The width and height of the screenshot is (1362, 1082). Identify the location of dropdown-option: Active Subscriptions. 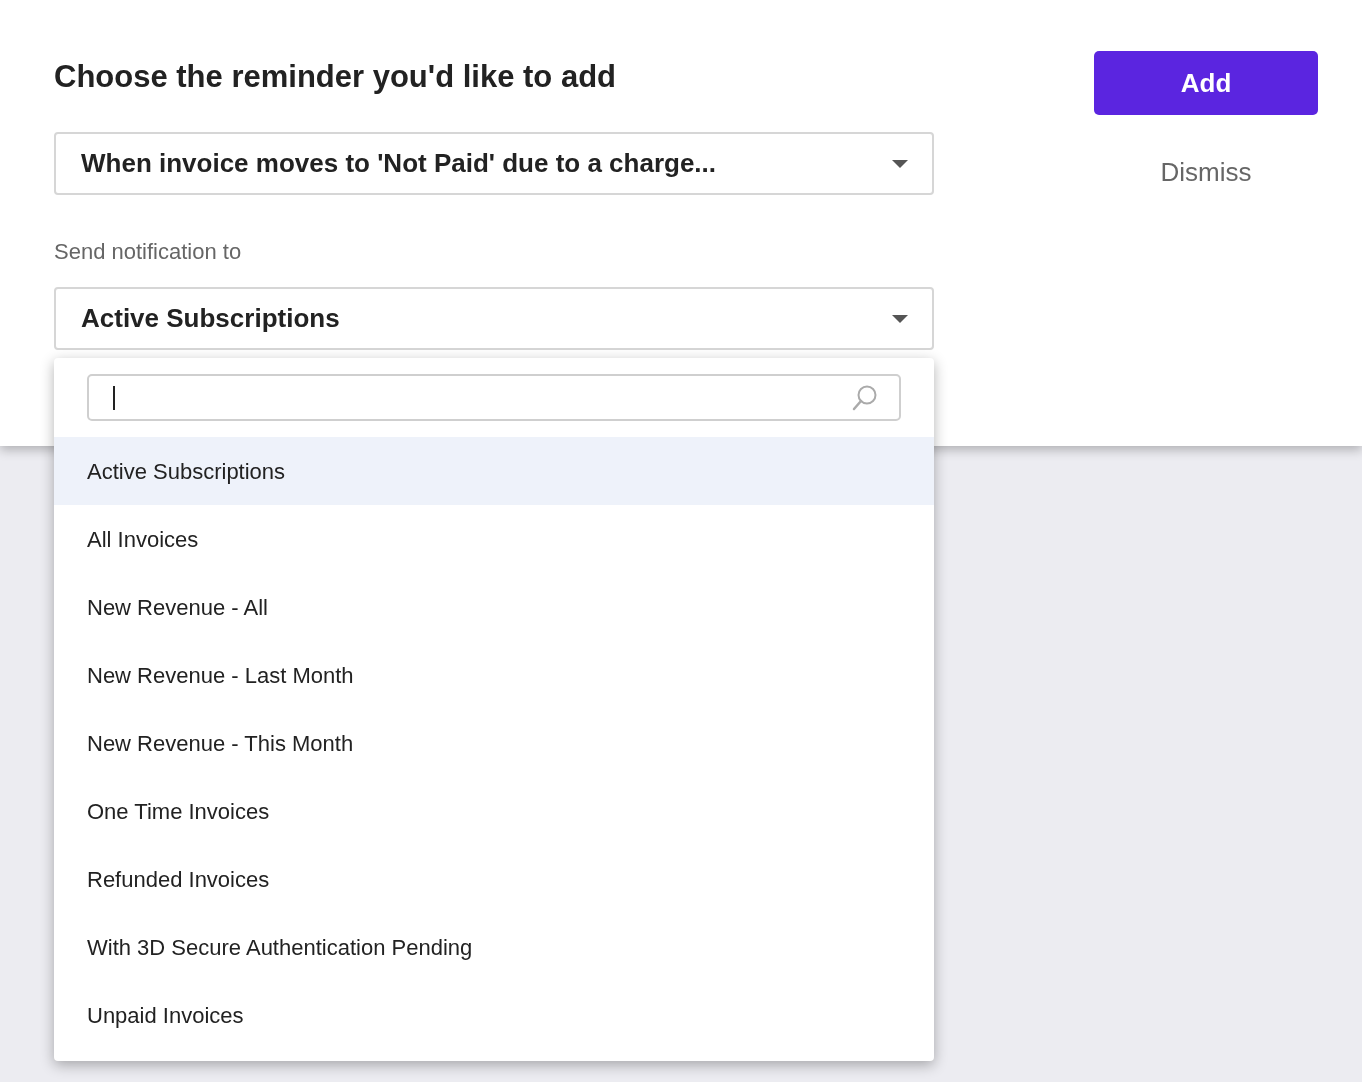
(494, 471).